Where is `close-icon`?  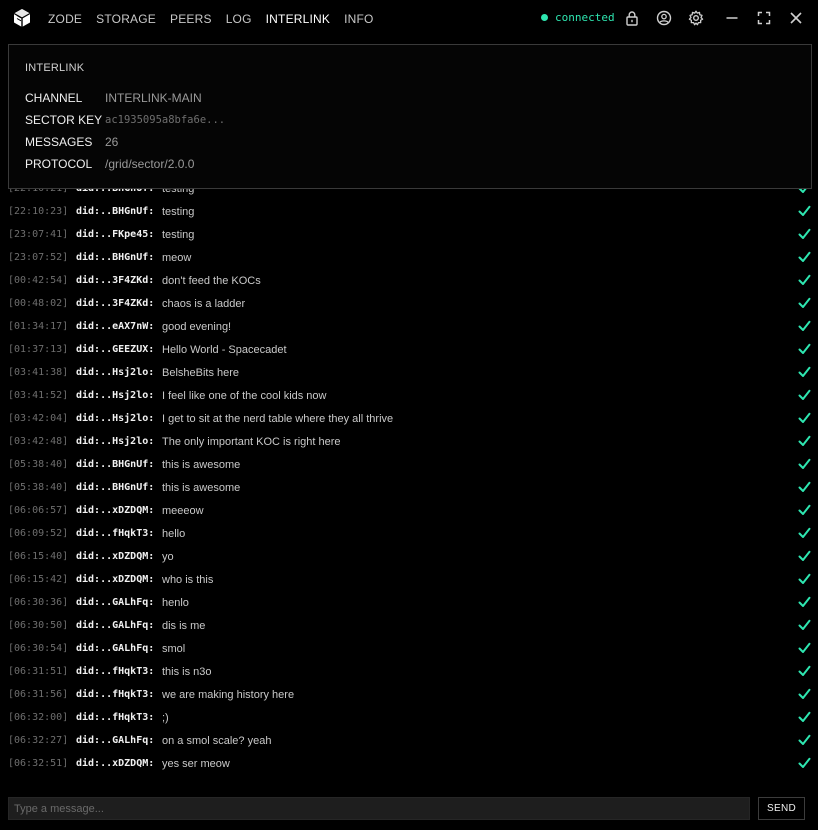 close-icon is located at coordinates (796, 18).